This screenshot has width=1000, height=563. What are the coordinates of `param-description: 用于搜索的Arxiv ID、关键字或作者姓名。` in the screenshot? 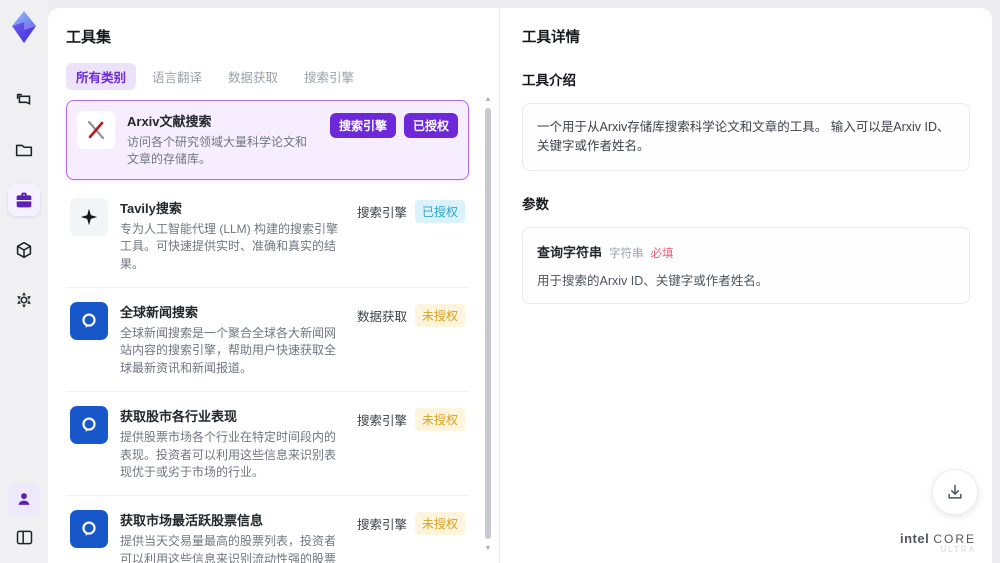 It's located at (653, 280).